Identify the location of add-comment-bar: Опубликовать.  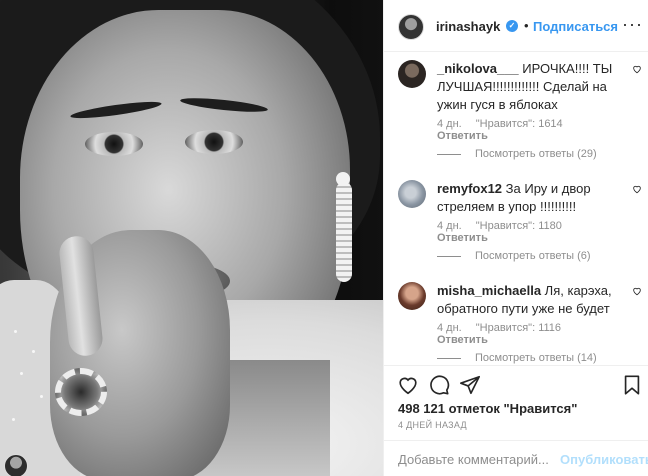
(516, 458).